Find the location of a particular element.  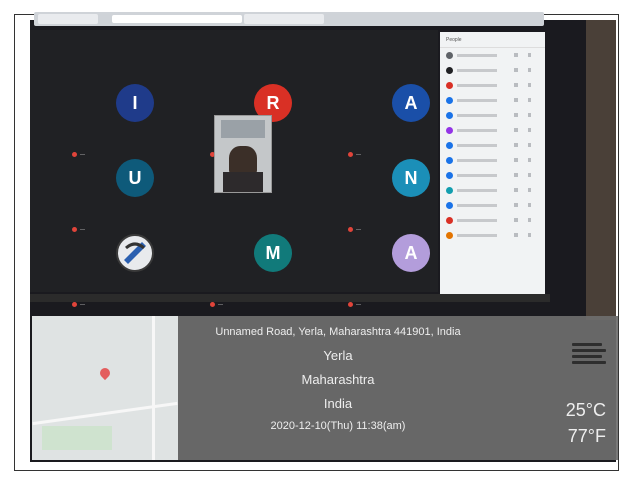

people-panel-title: People is located at coordinates (492, 40).